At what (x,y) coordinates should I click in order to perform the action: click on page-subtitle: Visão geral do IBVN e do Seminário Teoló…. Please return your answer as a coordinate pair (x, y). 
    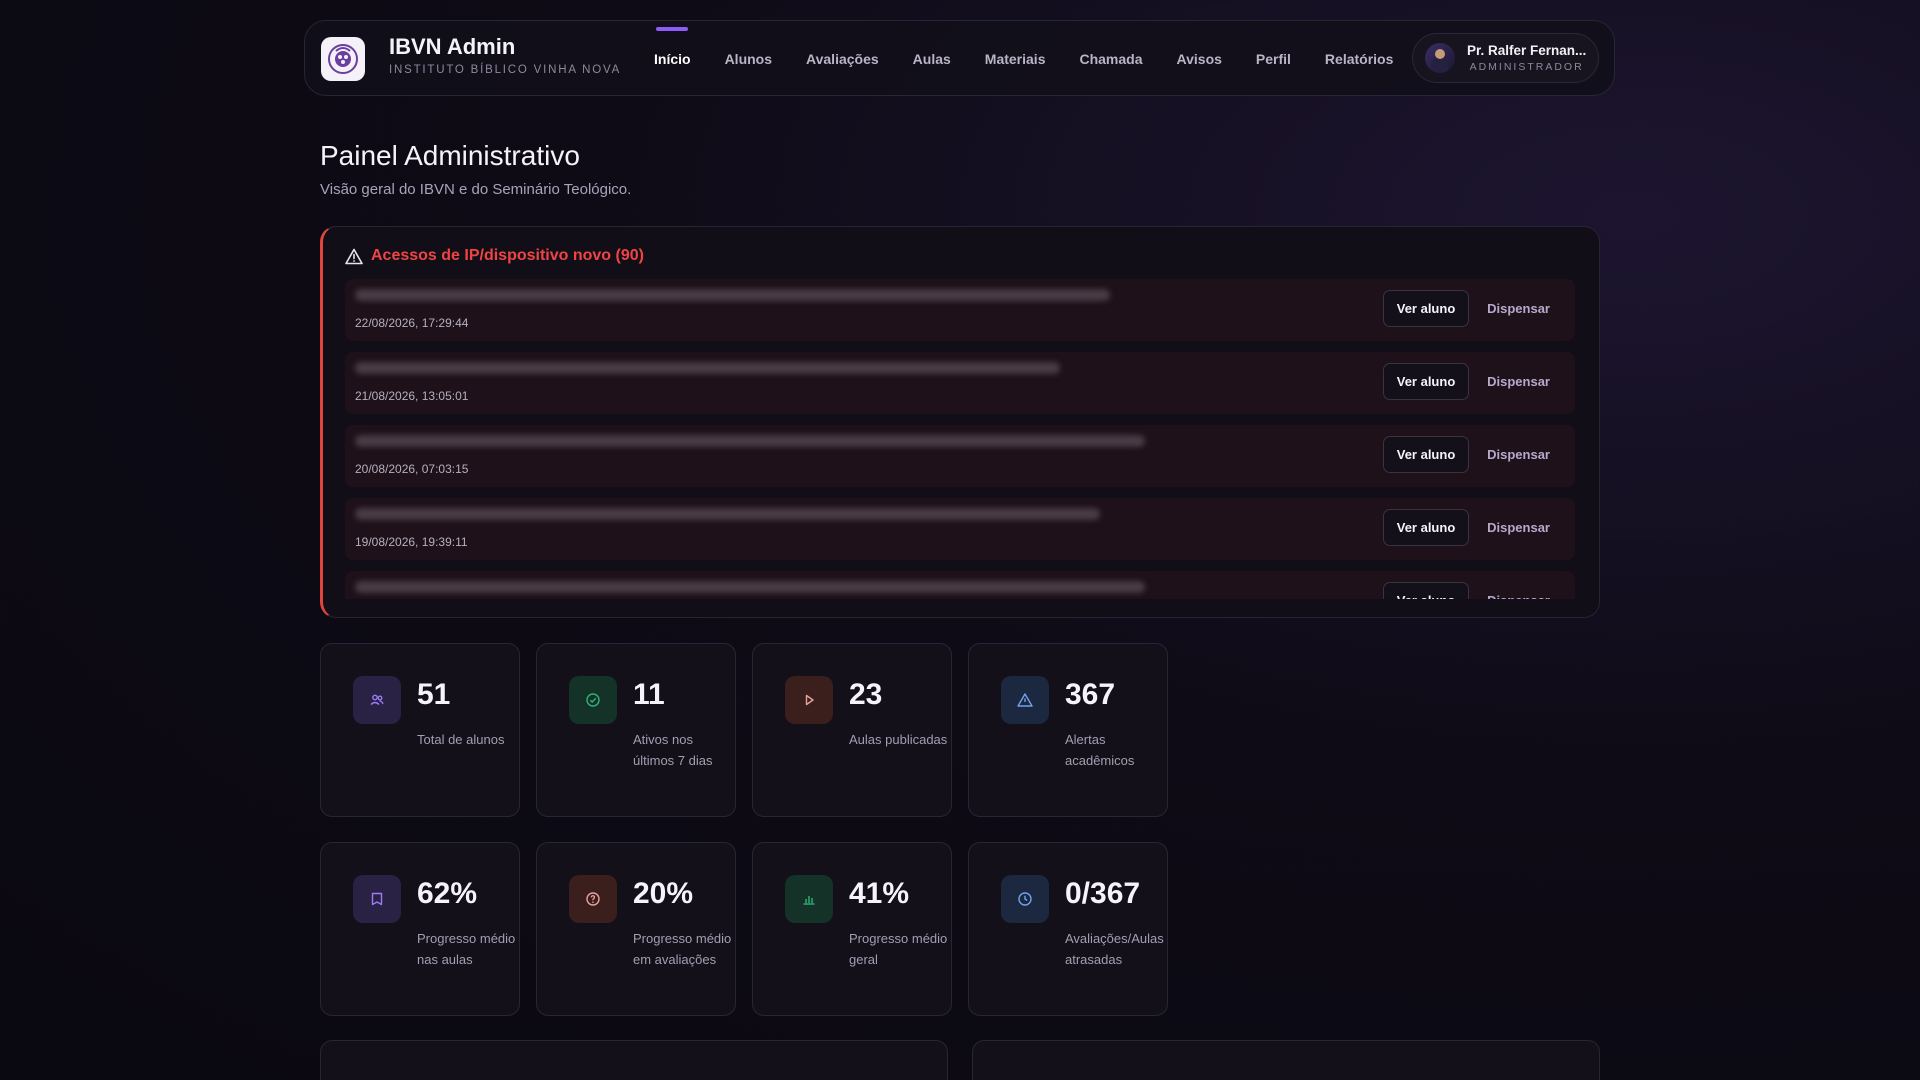
    Looking at the image, I should click on (476, 189).